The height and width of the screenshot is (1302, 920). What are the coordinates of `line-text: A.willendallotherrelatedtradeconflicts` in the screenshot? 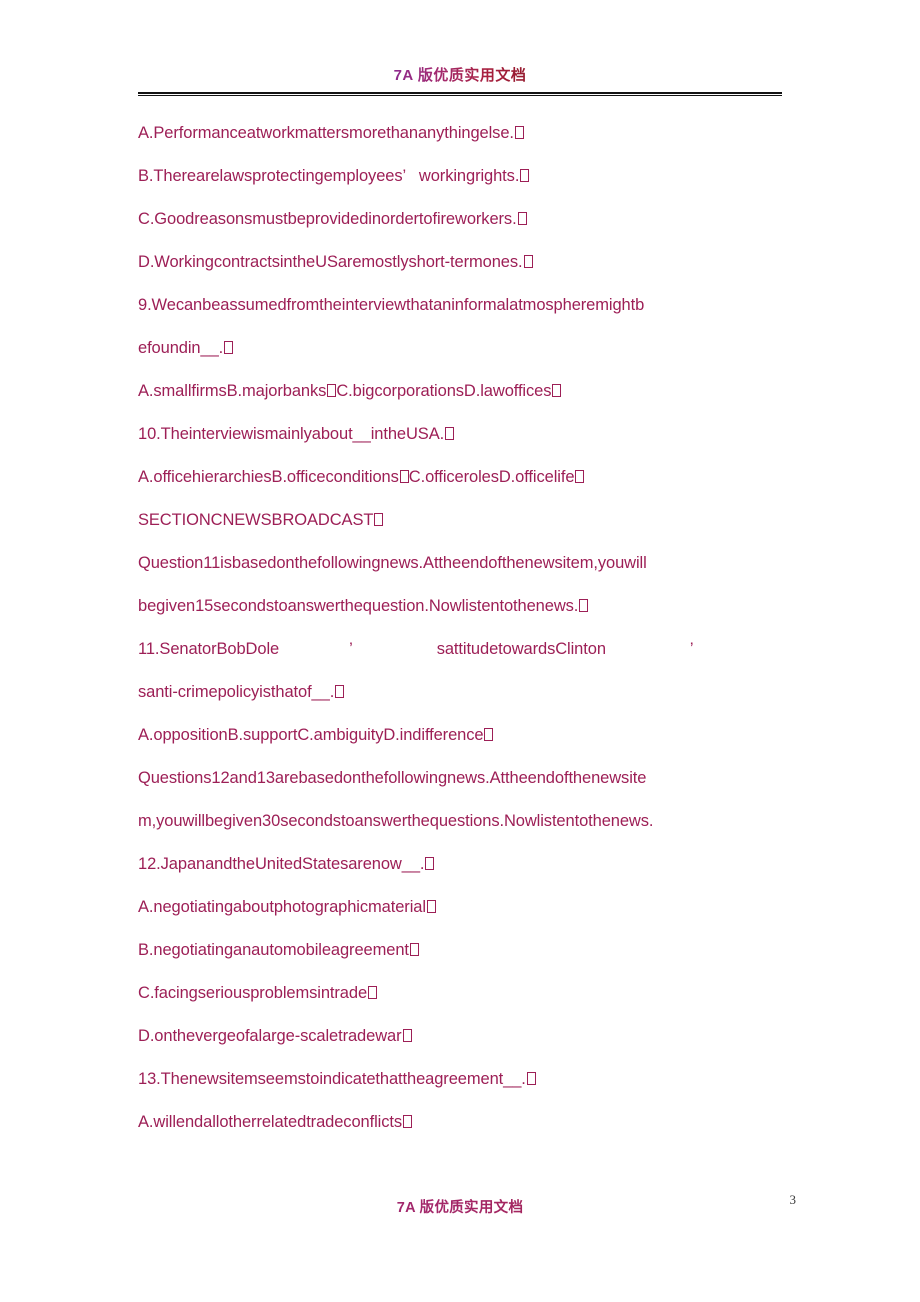 It's located at (270, 1122).